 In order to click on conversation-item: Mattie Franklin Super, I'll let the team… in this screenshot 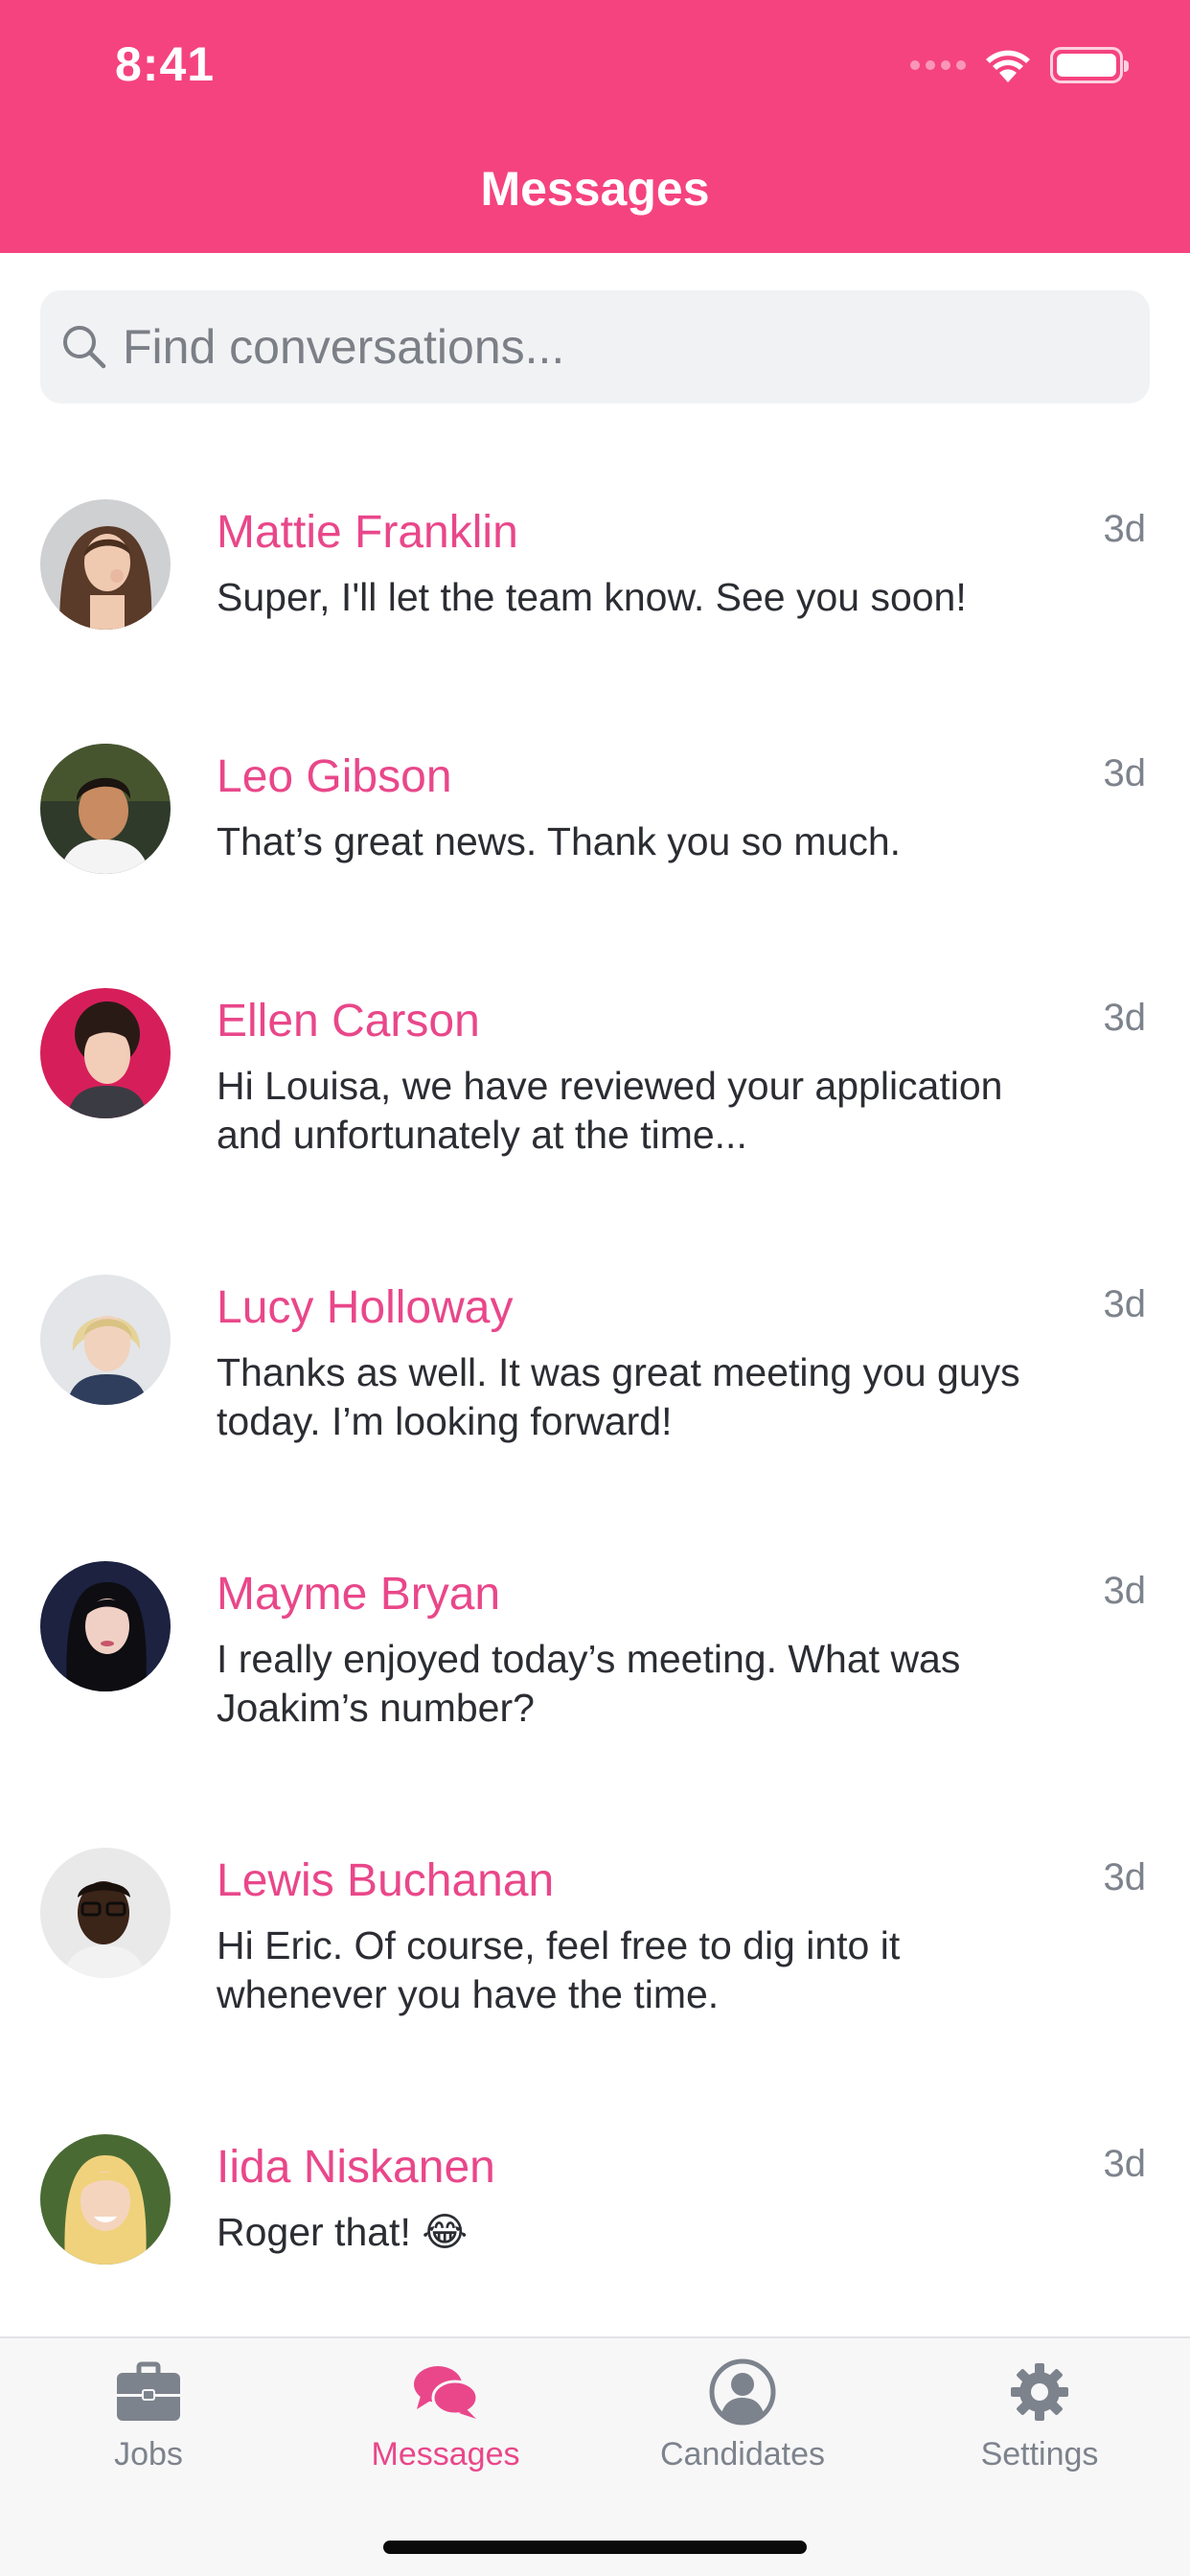, I will do `click(595, 575)`.